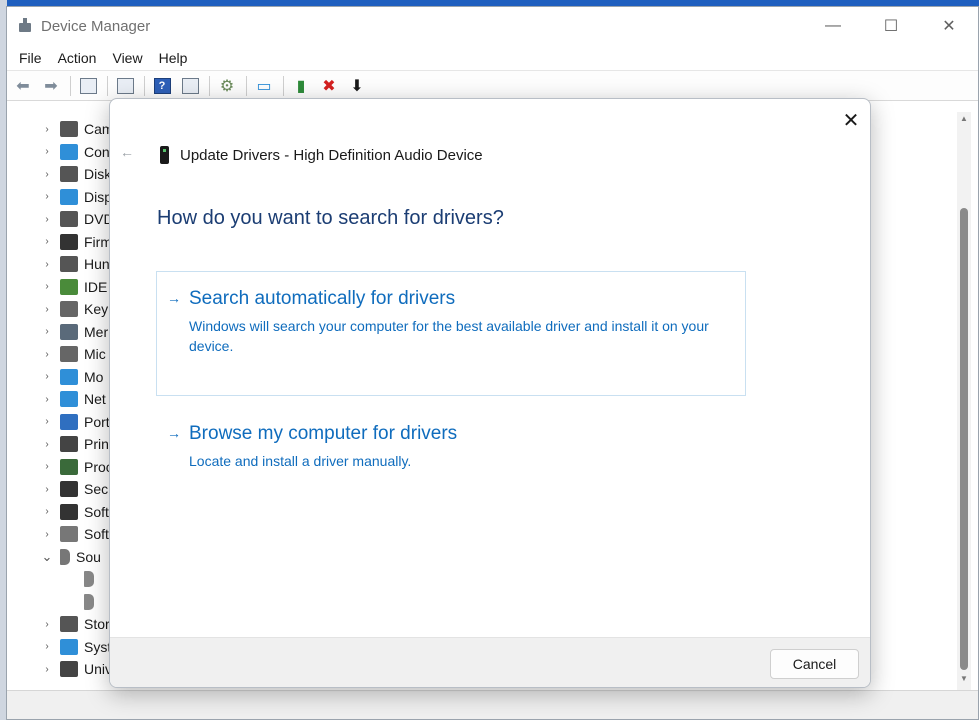 This screenshot has width=979, height=720. Describe the element at coordinates (190, 86) in the screenshot. I see `action-pane-icon` at that location.